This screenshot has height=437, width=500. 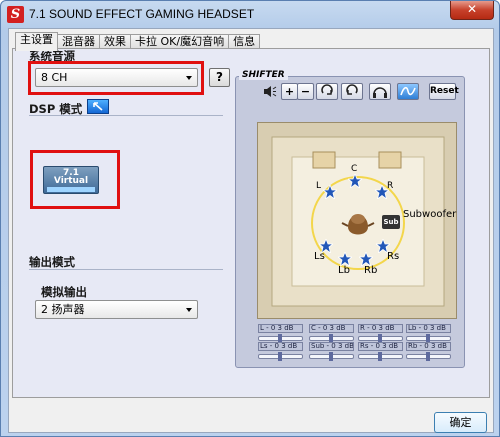 What do you see at coordinates (219, 77) in the screenshot?
I see `help-button: ?` at bounding box center [219, 77].